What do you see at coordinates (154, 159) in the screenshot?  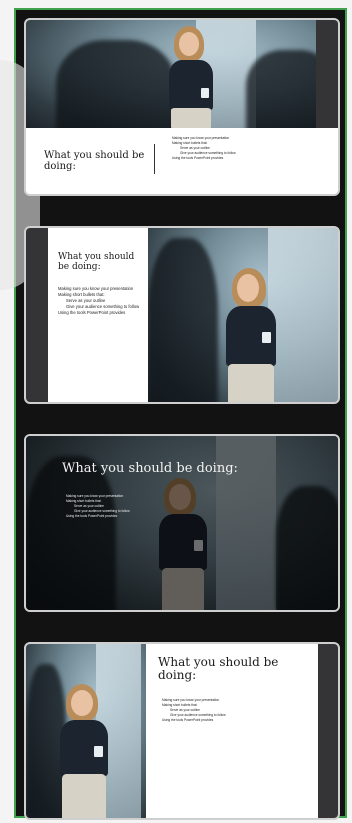 I see `divider` at bounding box center [154, 159].